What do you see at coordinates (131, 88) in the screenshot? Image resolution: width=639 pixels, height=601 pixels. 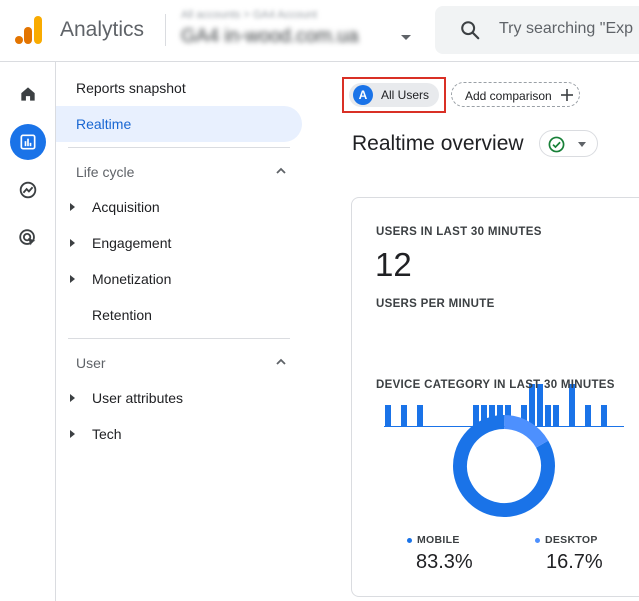 I see `nav-item-label: Reports snapshot` at bounding box center [131, 88].